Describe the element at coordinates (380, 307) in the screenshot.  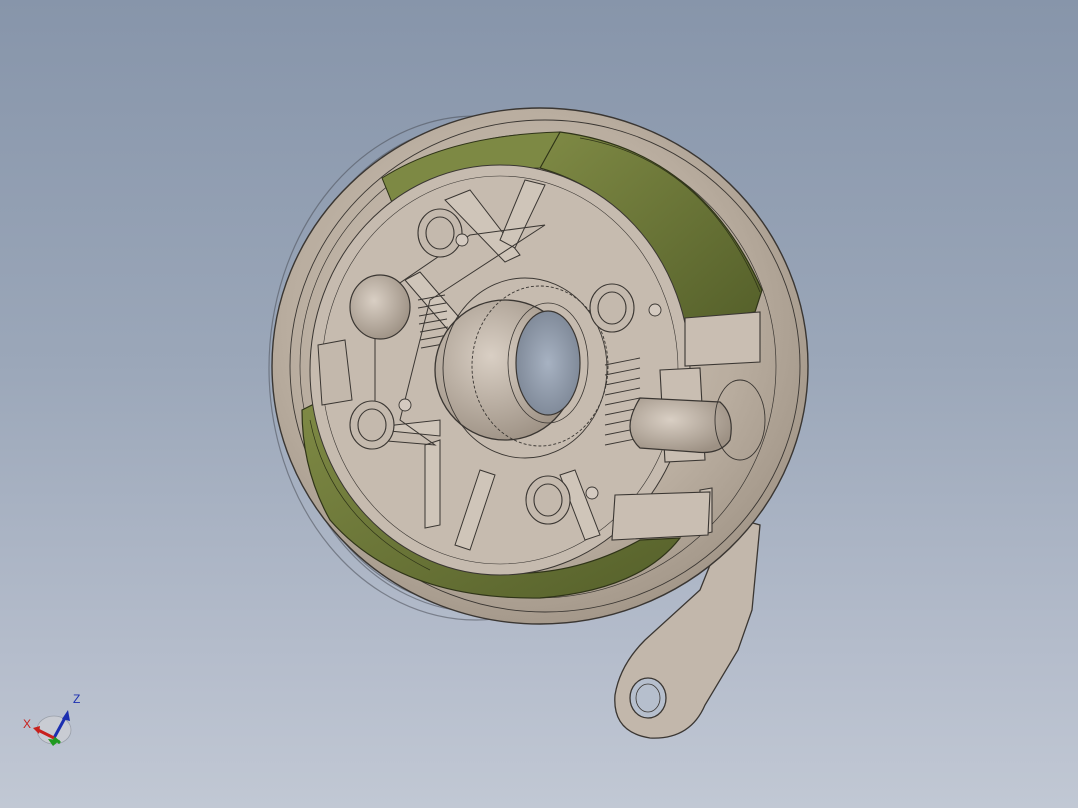
I see `wheel-cylinder` at that location.